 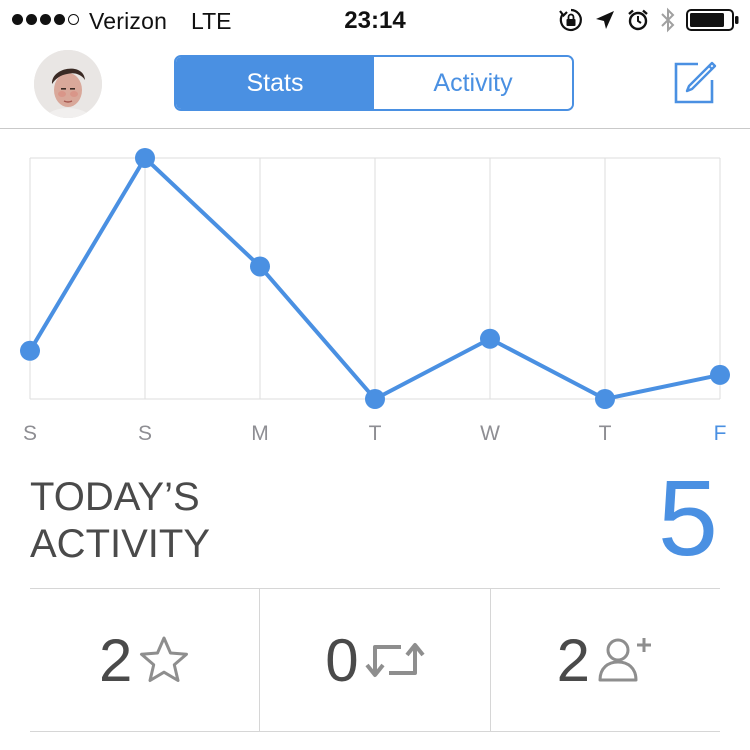 I want to click on tab-activity: Activity, so click(x=473, y=83).